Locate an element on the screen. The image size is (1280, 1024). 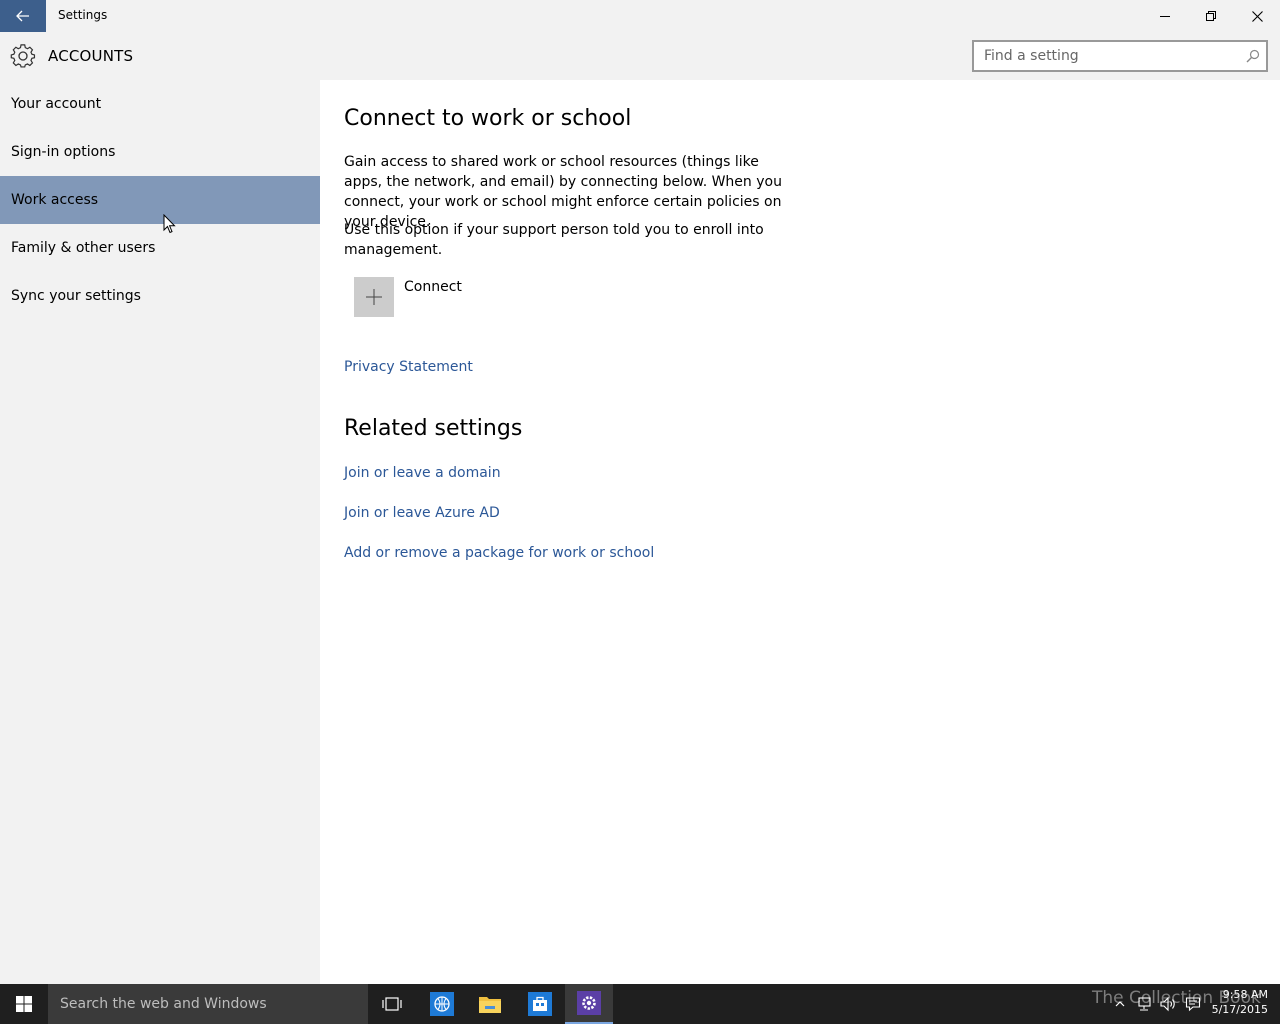
settings-header: ACCOUNTS is located at coordinates (640, 56).